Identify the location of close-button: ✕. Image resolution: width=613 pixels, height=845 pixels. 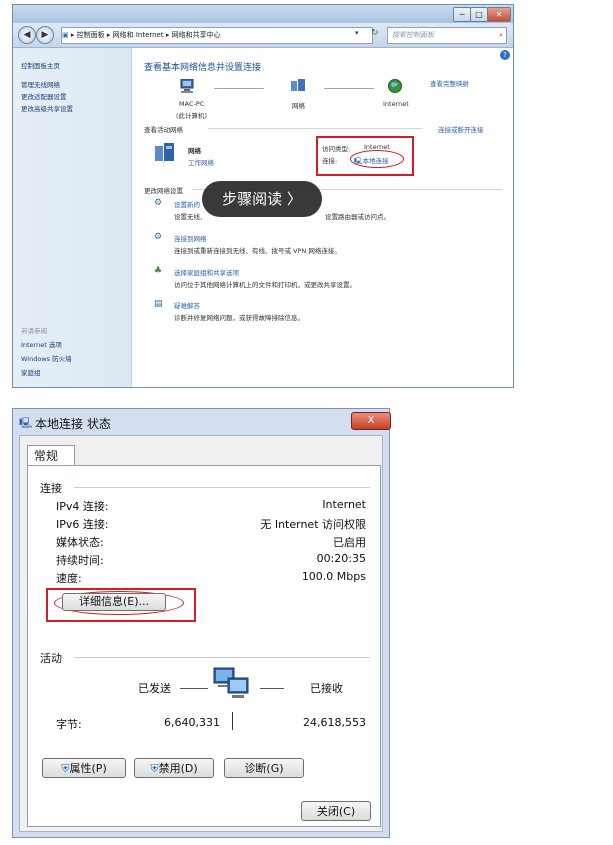
(499, 14).